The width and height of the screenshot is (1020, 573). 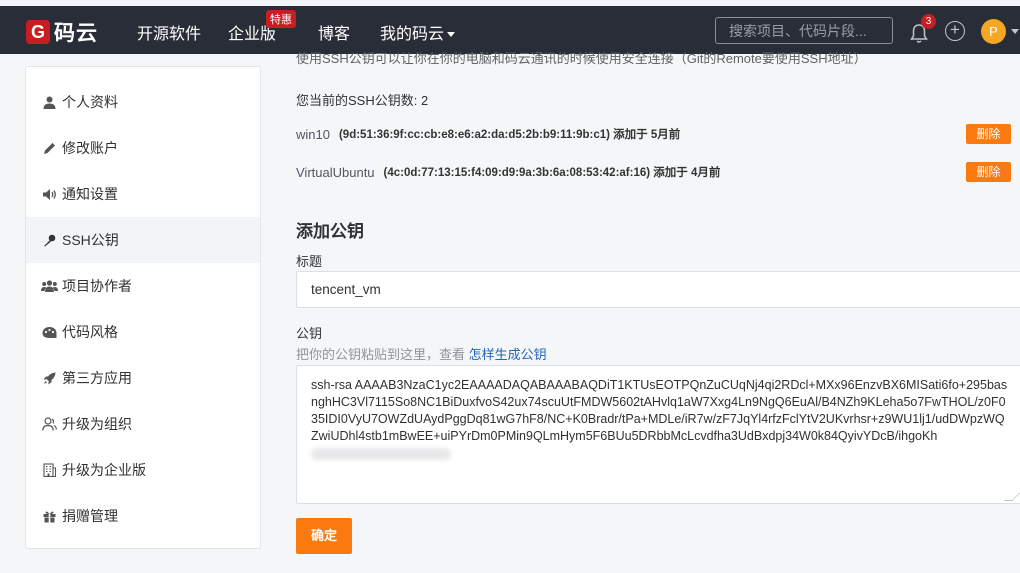 I want to click on add-key-heading: 添加公钥, so click(x=330, y=231).